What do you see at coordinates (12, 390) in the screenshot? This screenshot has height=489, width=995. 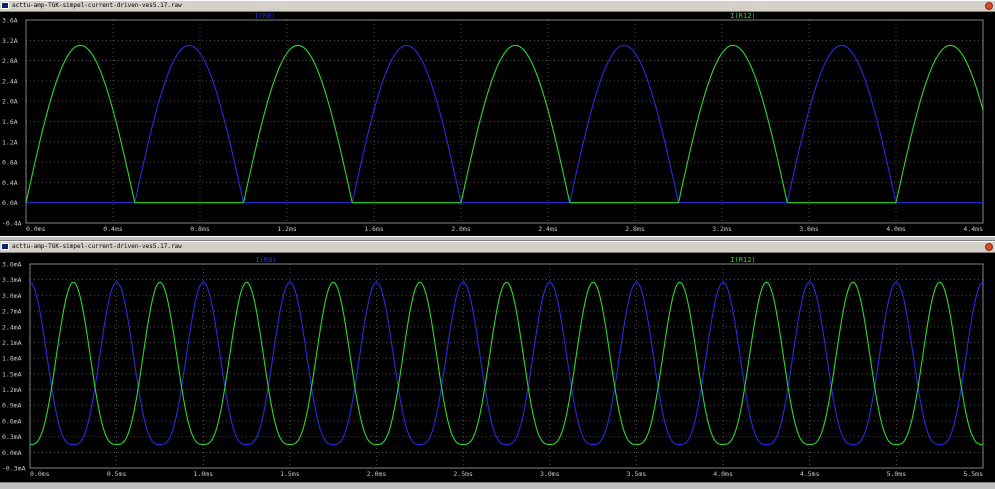 I see `y-tick-label: 1.2mA` at bounding box center [12, 390].